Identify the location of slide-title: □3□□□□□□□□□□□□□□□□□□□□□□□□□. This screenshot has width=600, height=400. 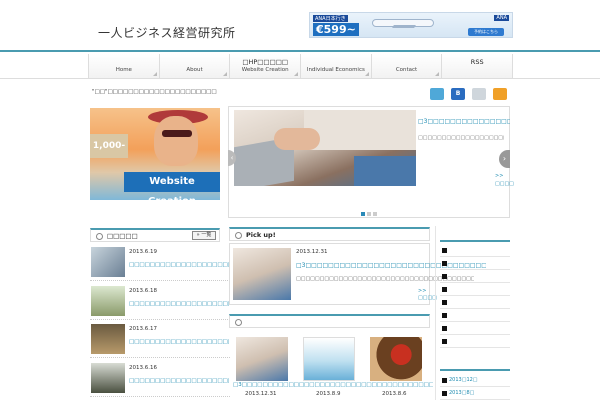
(464, 121).